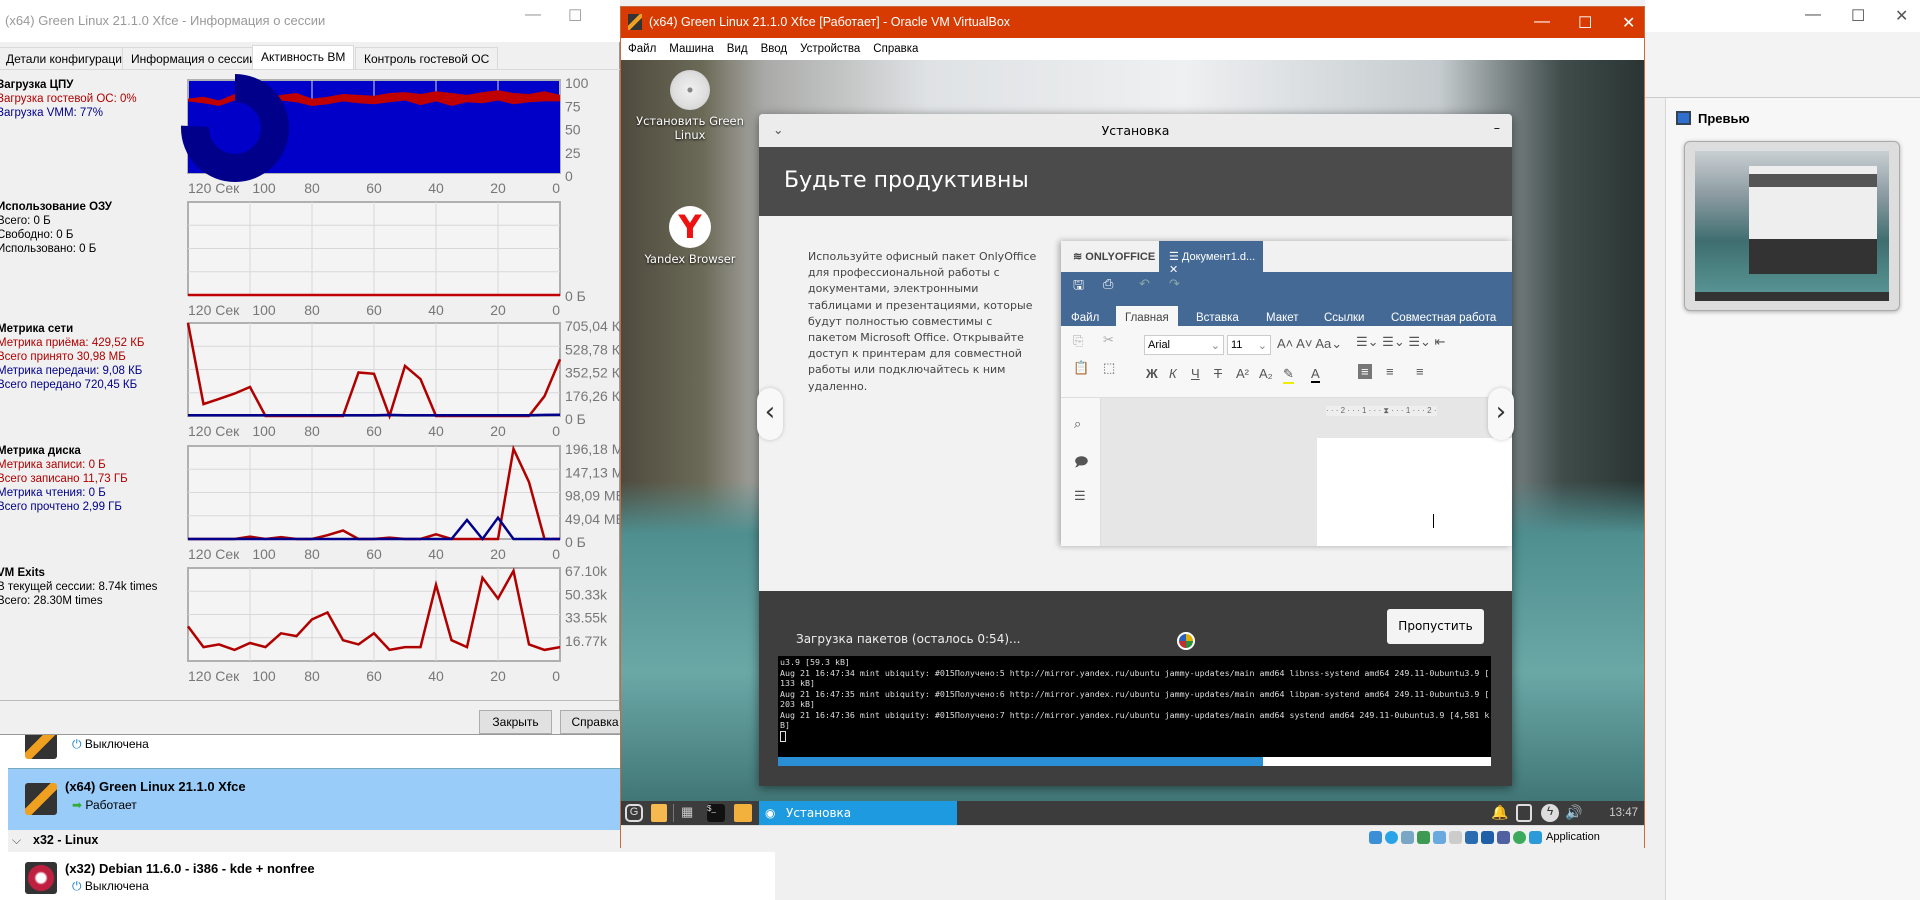 The width and height of the screenshot is (1920, 900). I want to click on terminal-icon: $_, so click(716, 813).